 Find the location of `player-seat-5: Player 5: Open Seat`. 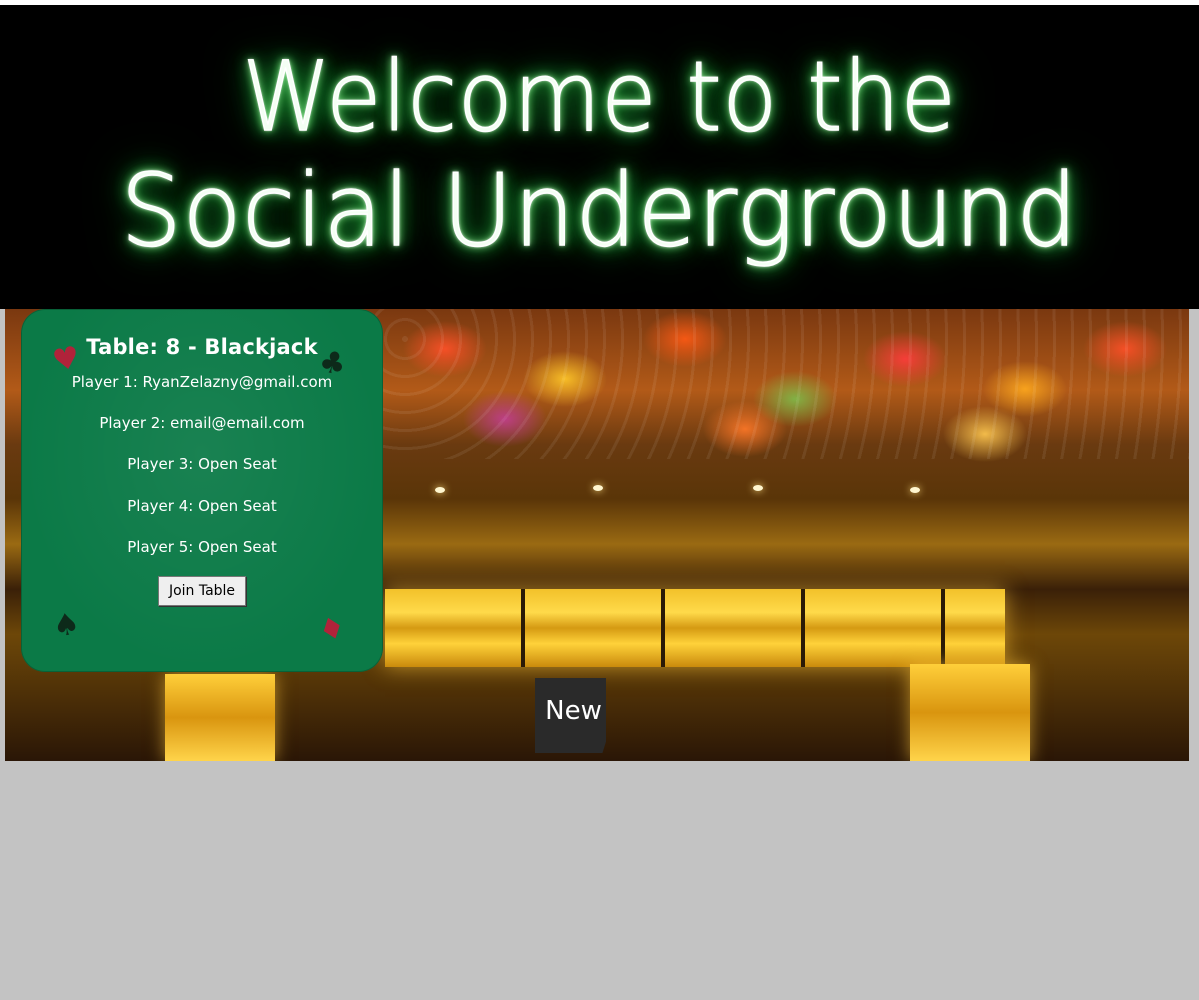

player-seat-5: Player 5: Open Seat is located at coordinates (202, 547).